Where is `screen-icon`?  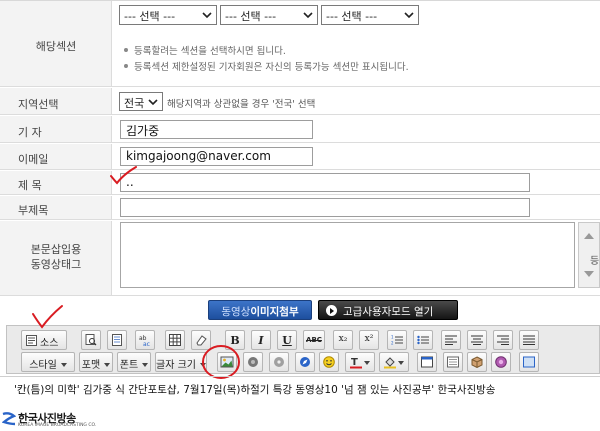
screen-icon is located at coordinates (529, 362).